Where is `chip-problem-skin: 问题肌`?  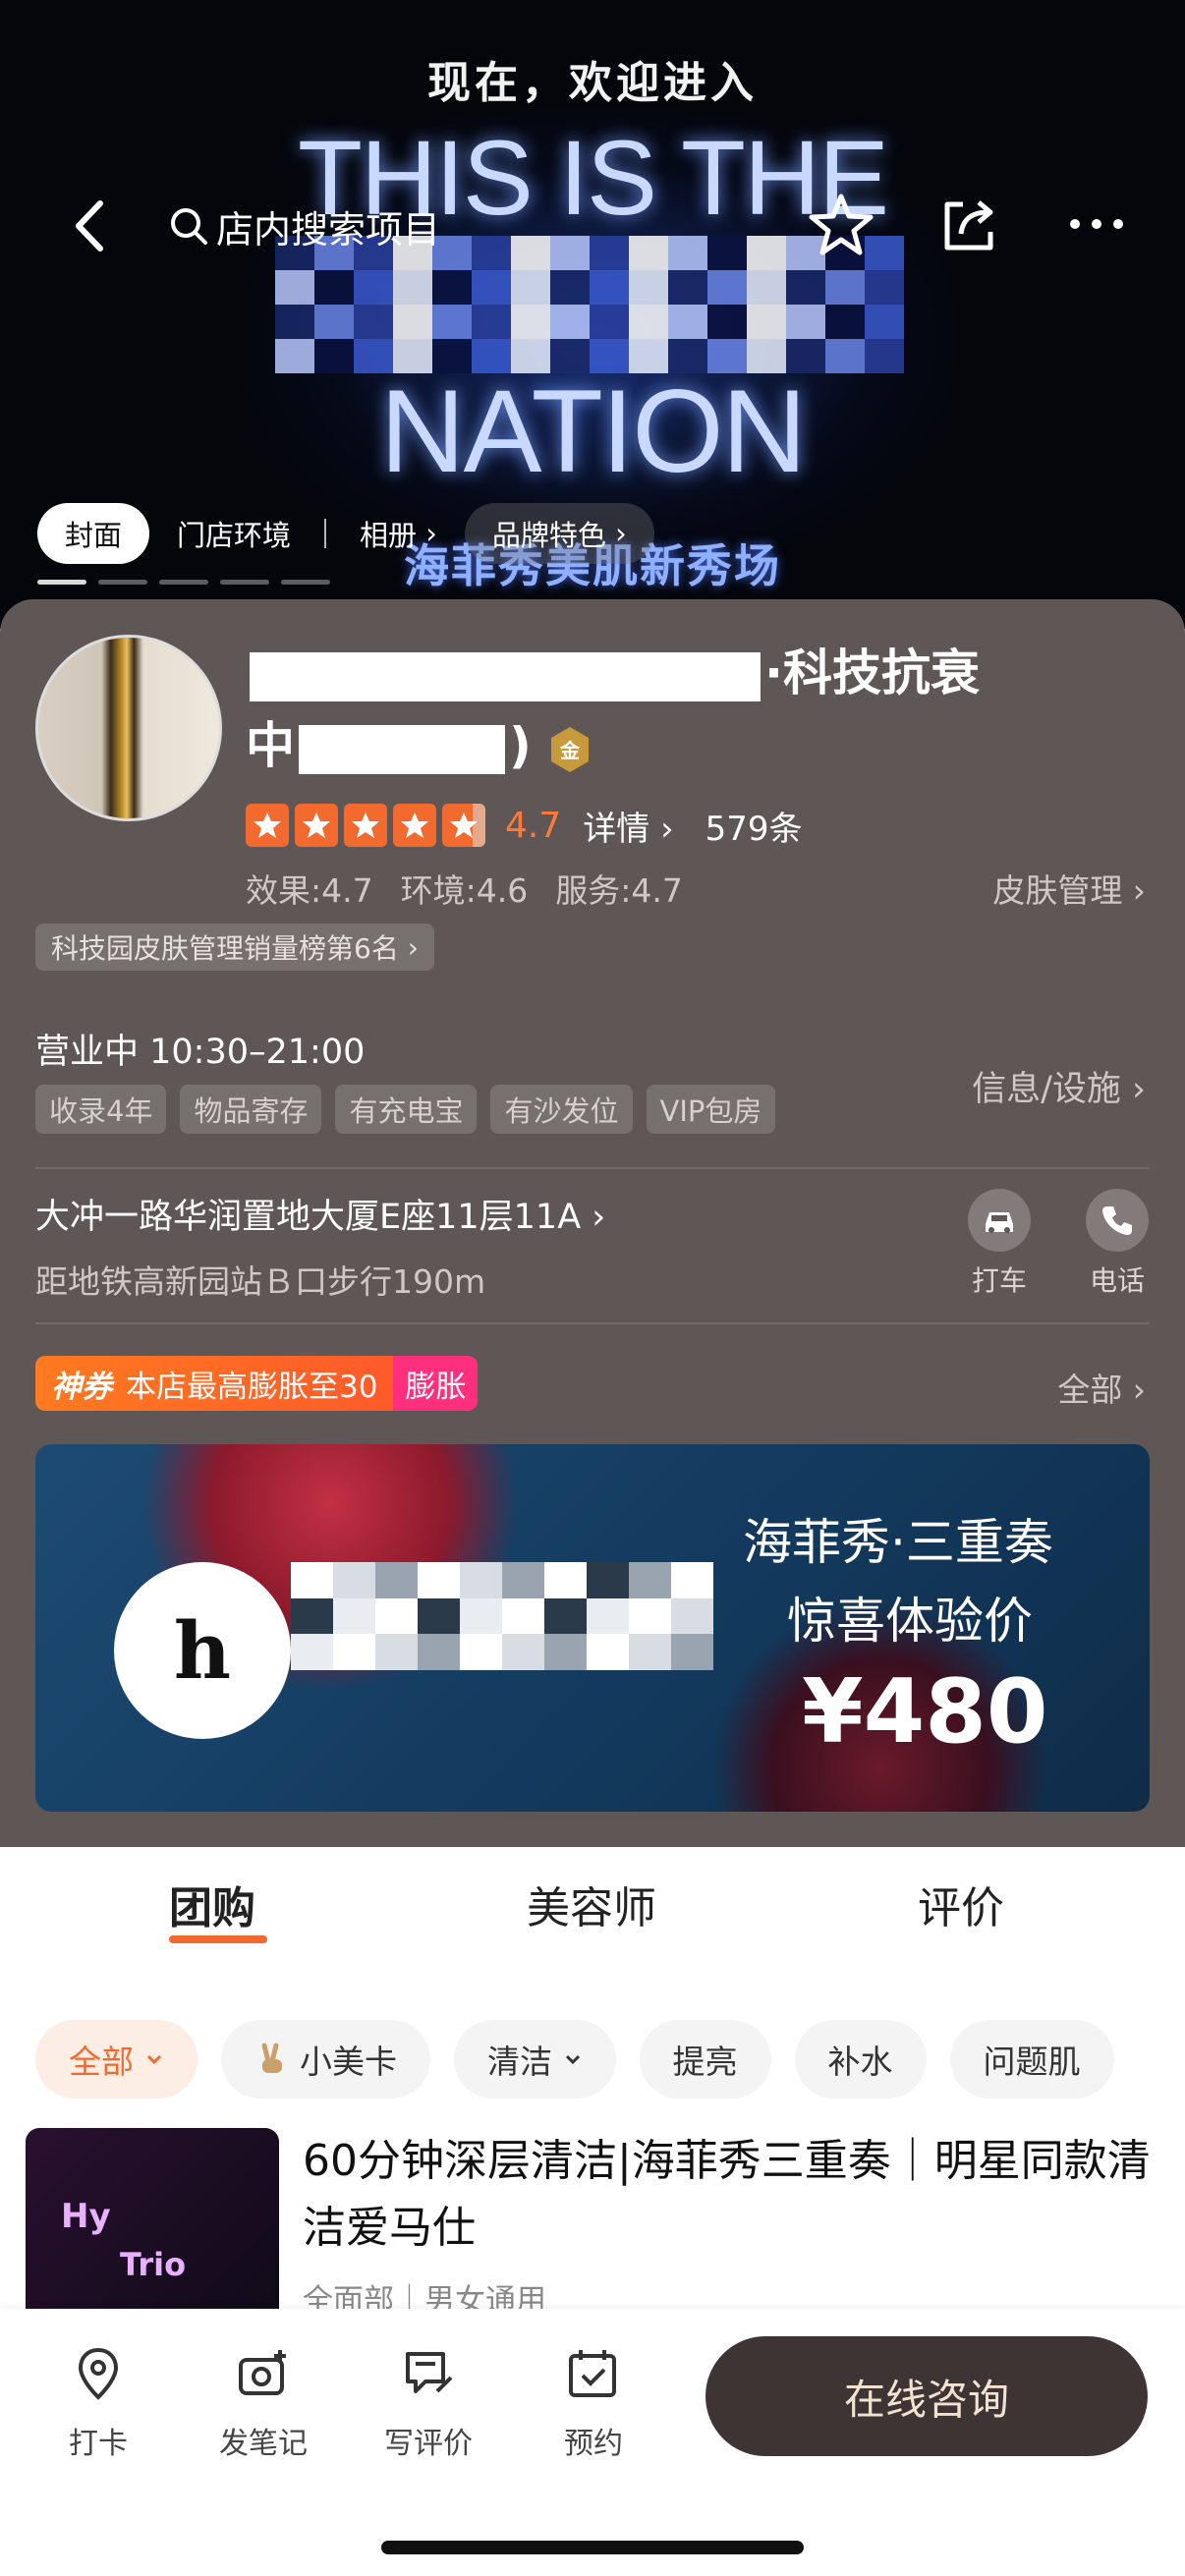
chip-problem-skin: 问题肌 is located at coordinates (1031, 2059).